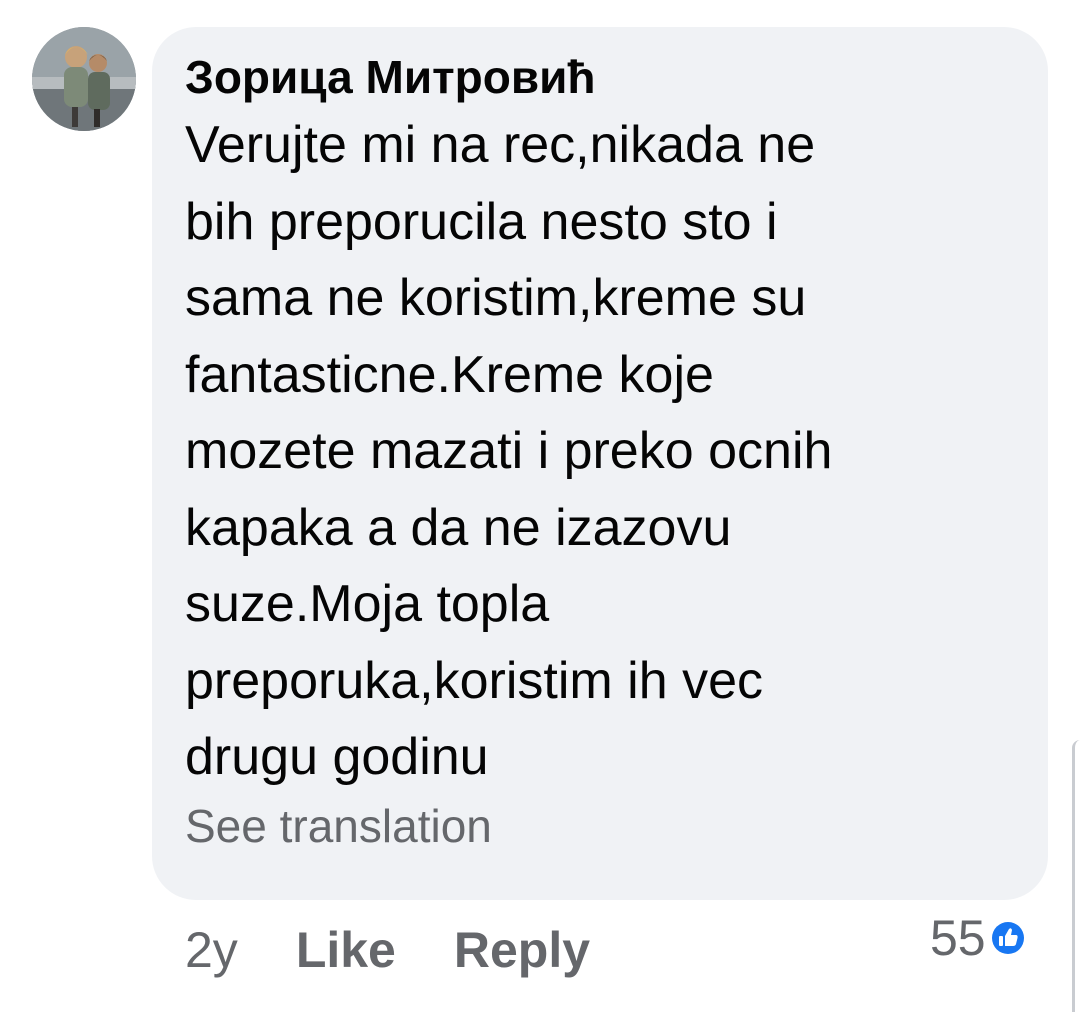  What do you see at coordinates (211, 950) in the screenshot?
I see `comment-timestamp: 2y` at bounding box center [211, 950].